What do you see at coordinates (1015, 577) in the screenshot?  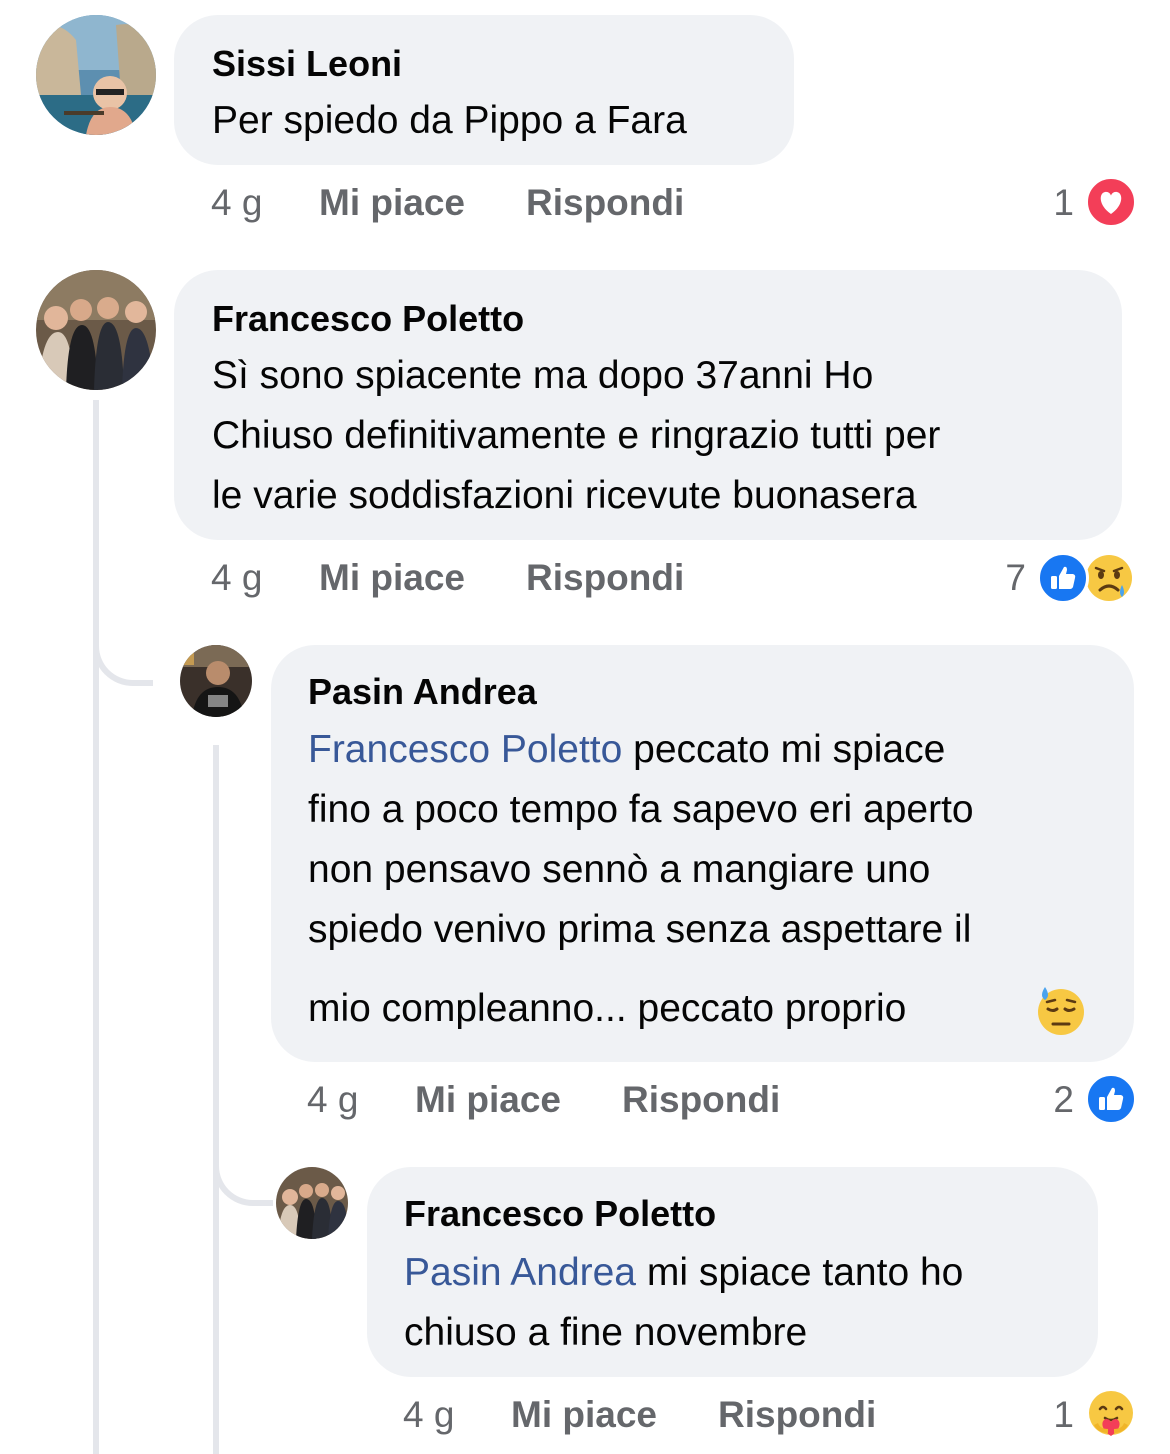 I see `reaction-count: 7` at bounding box center [1015, 577].